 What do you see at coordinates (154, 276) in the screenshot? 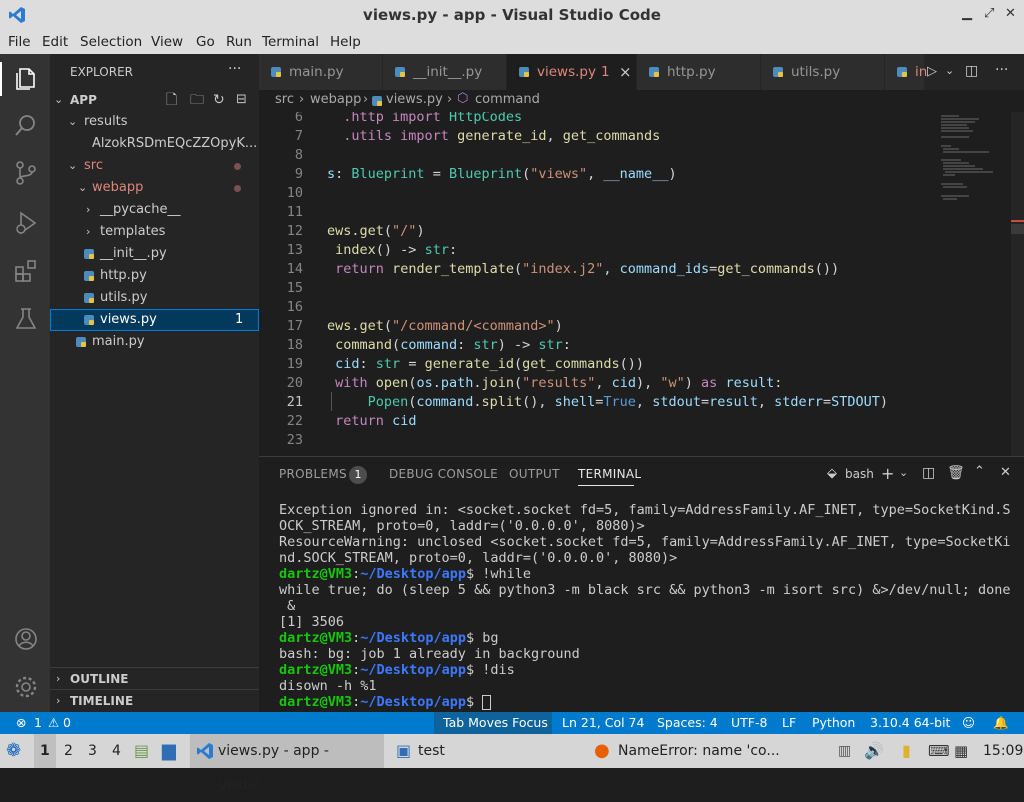
I see `tree-item-http-py: http.py` at bounding box center [154, 276].